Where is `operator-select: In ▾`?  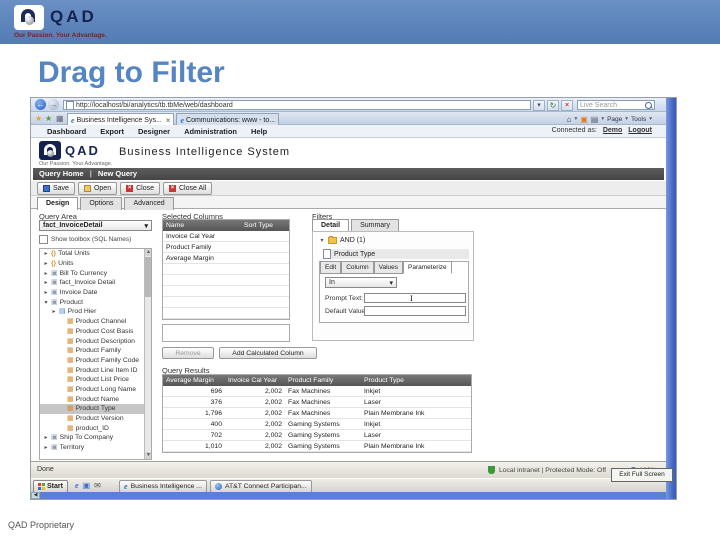 operator-select: In ▾ is located at coordinates (361, 282).